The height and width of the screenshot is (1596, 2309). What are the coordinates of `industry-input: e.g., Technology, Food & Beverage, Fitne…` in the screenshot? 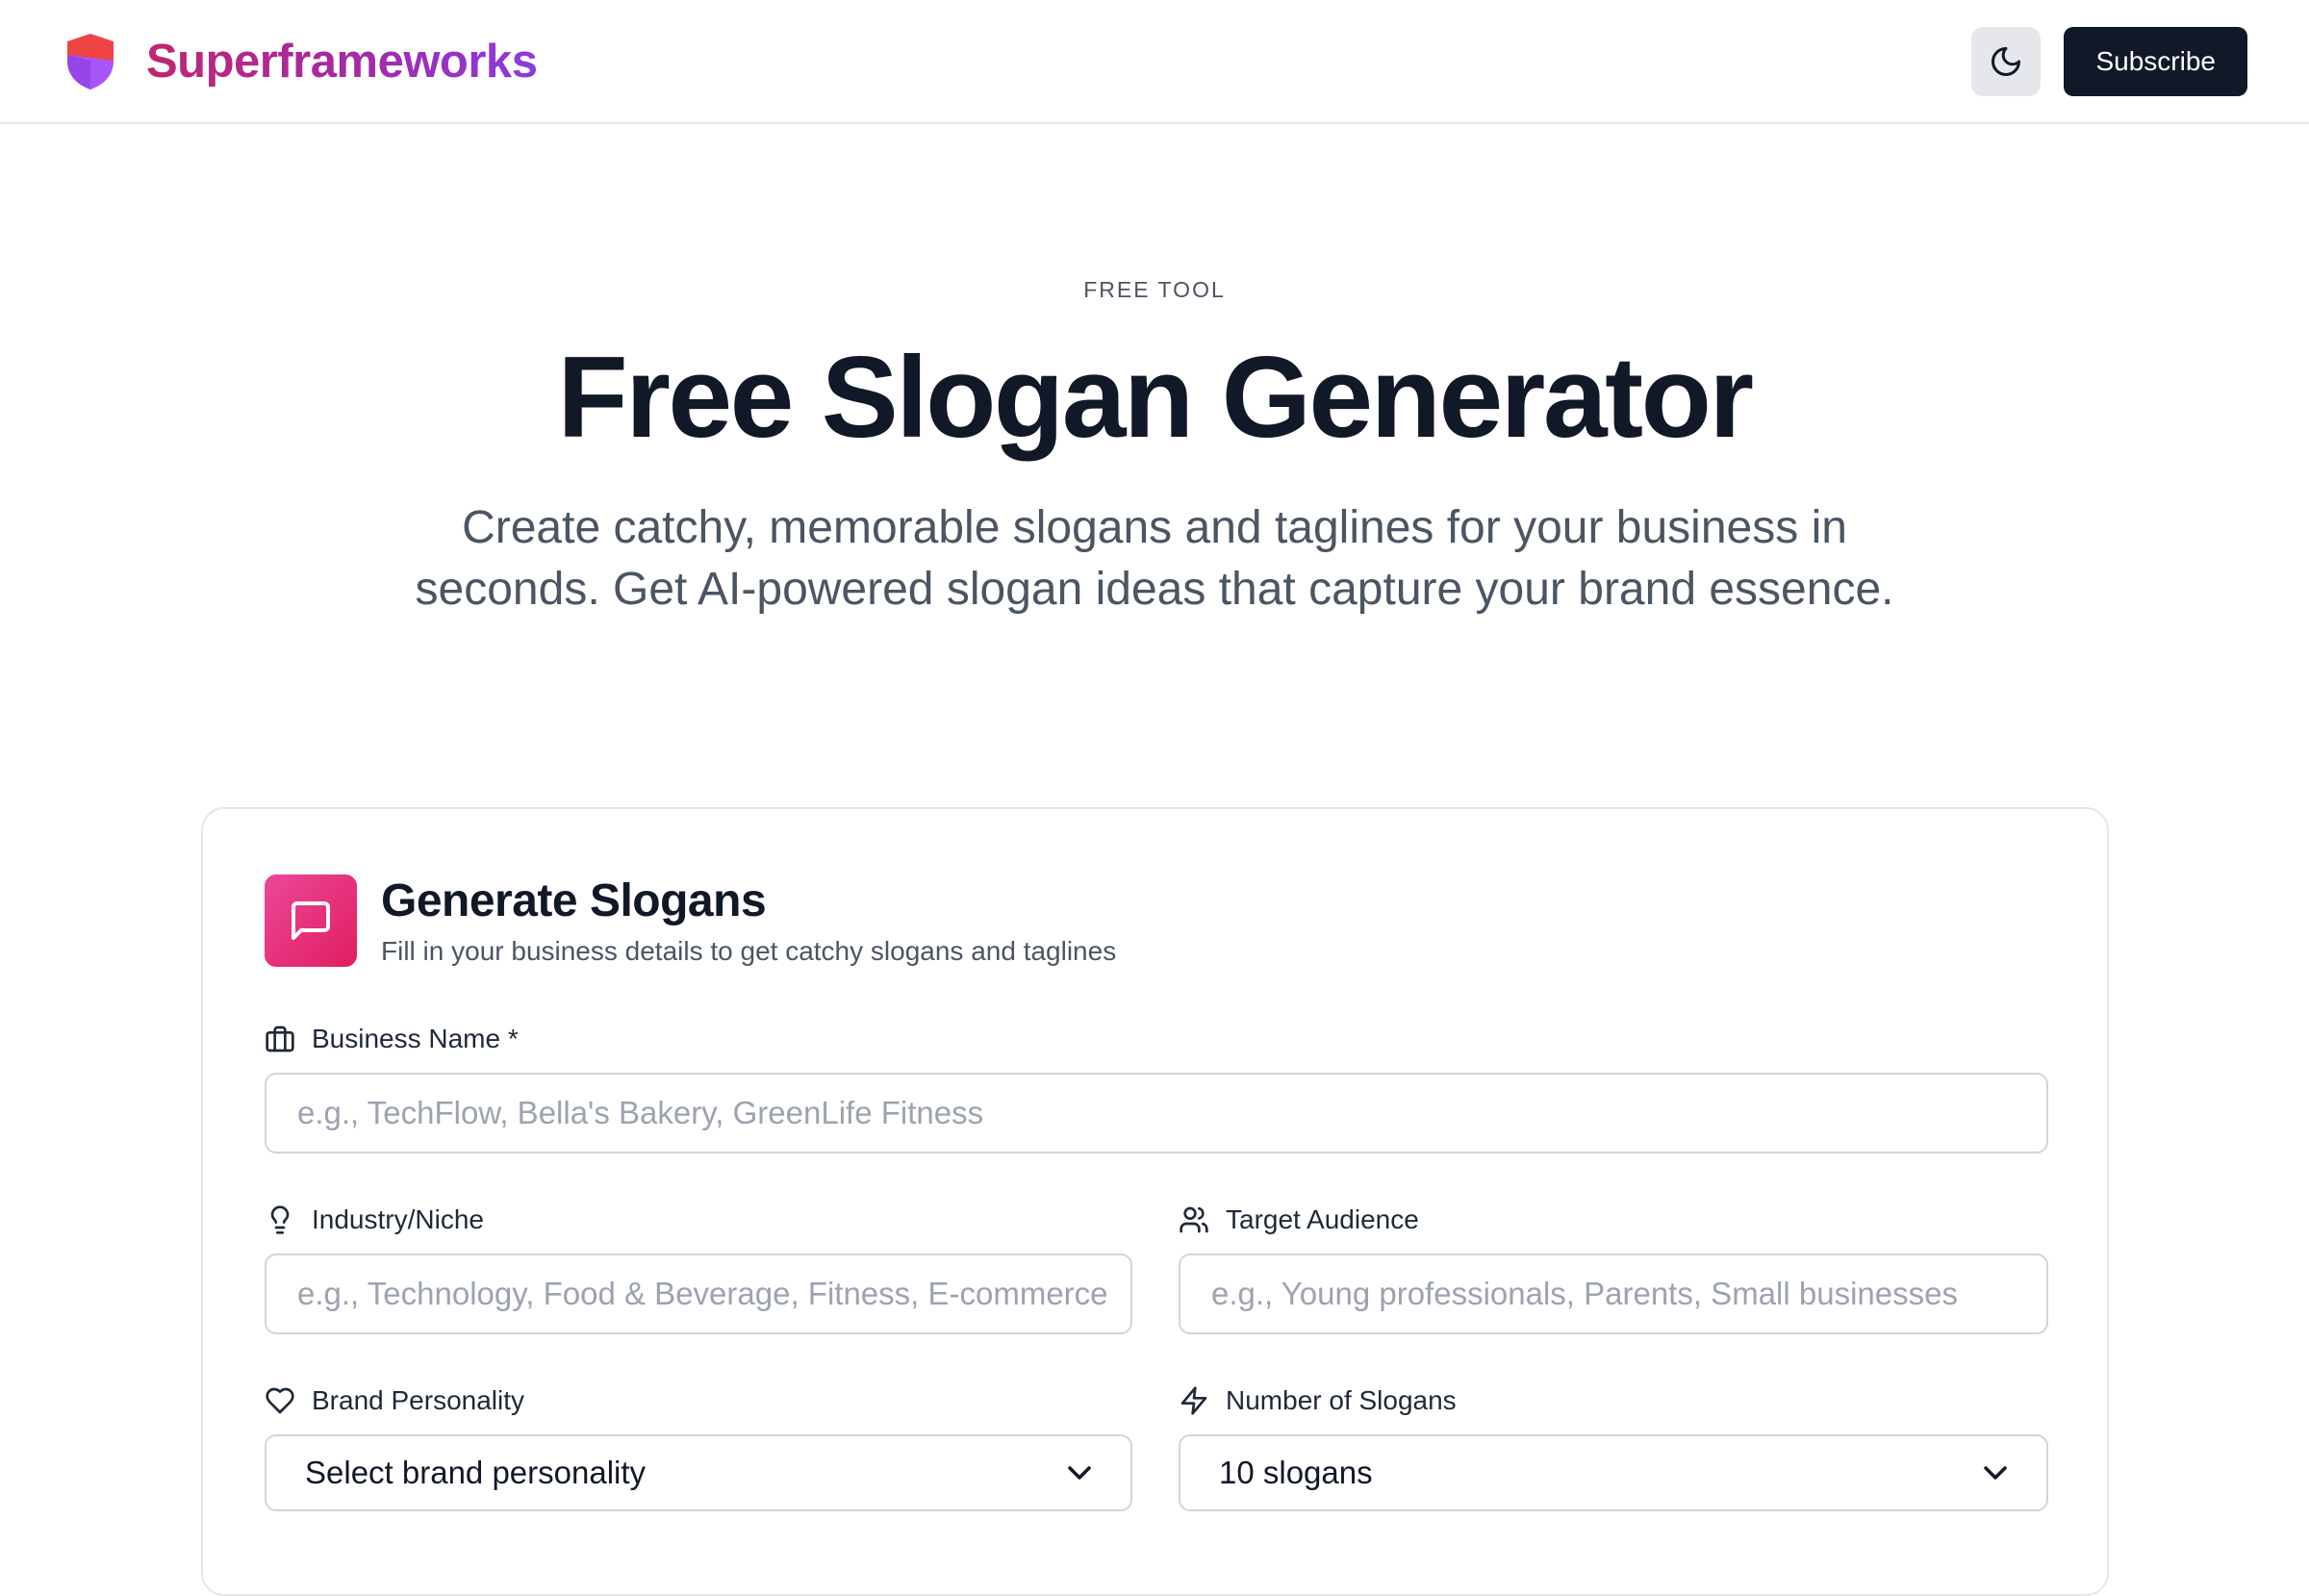 It's located at (698, 1294).